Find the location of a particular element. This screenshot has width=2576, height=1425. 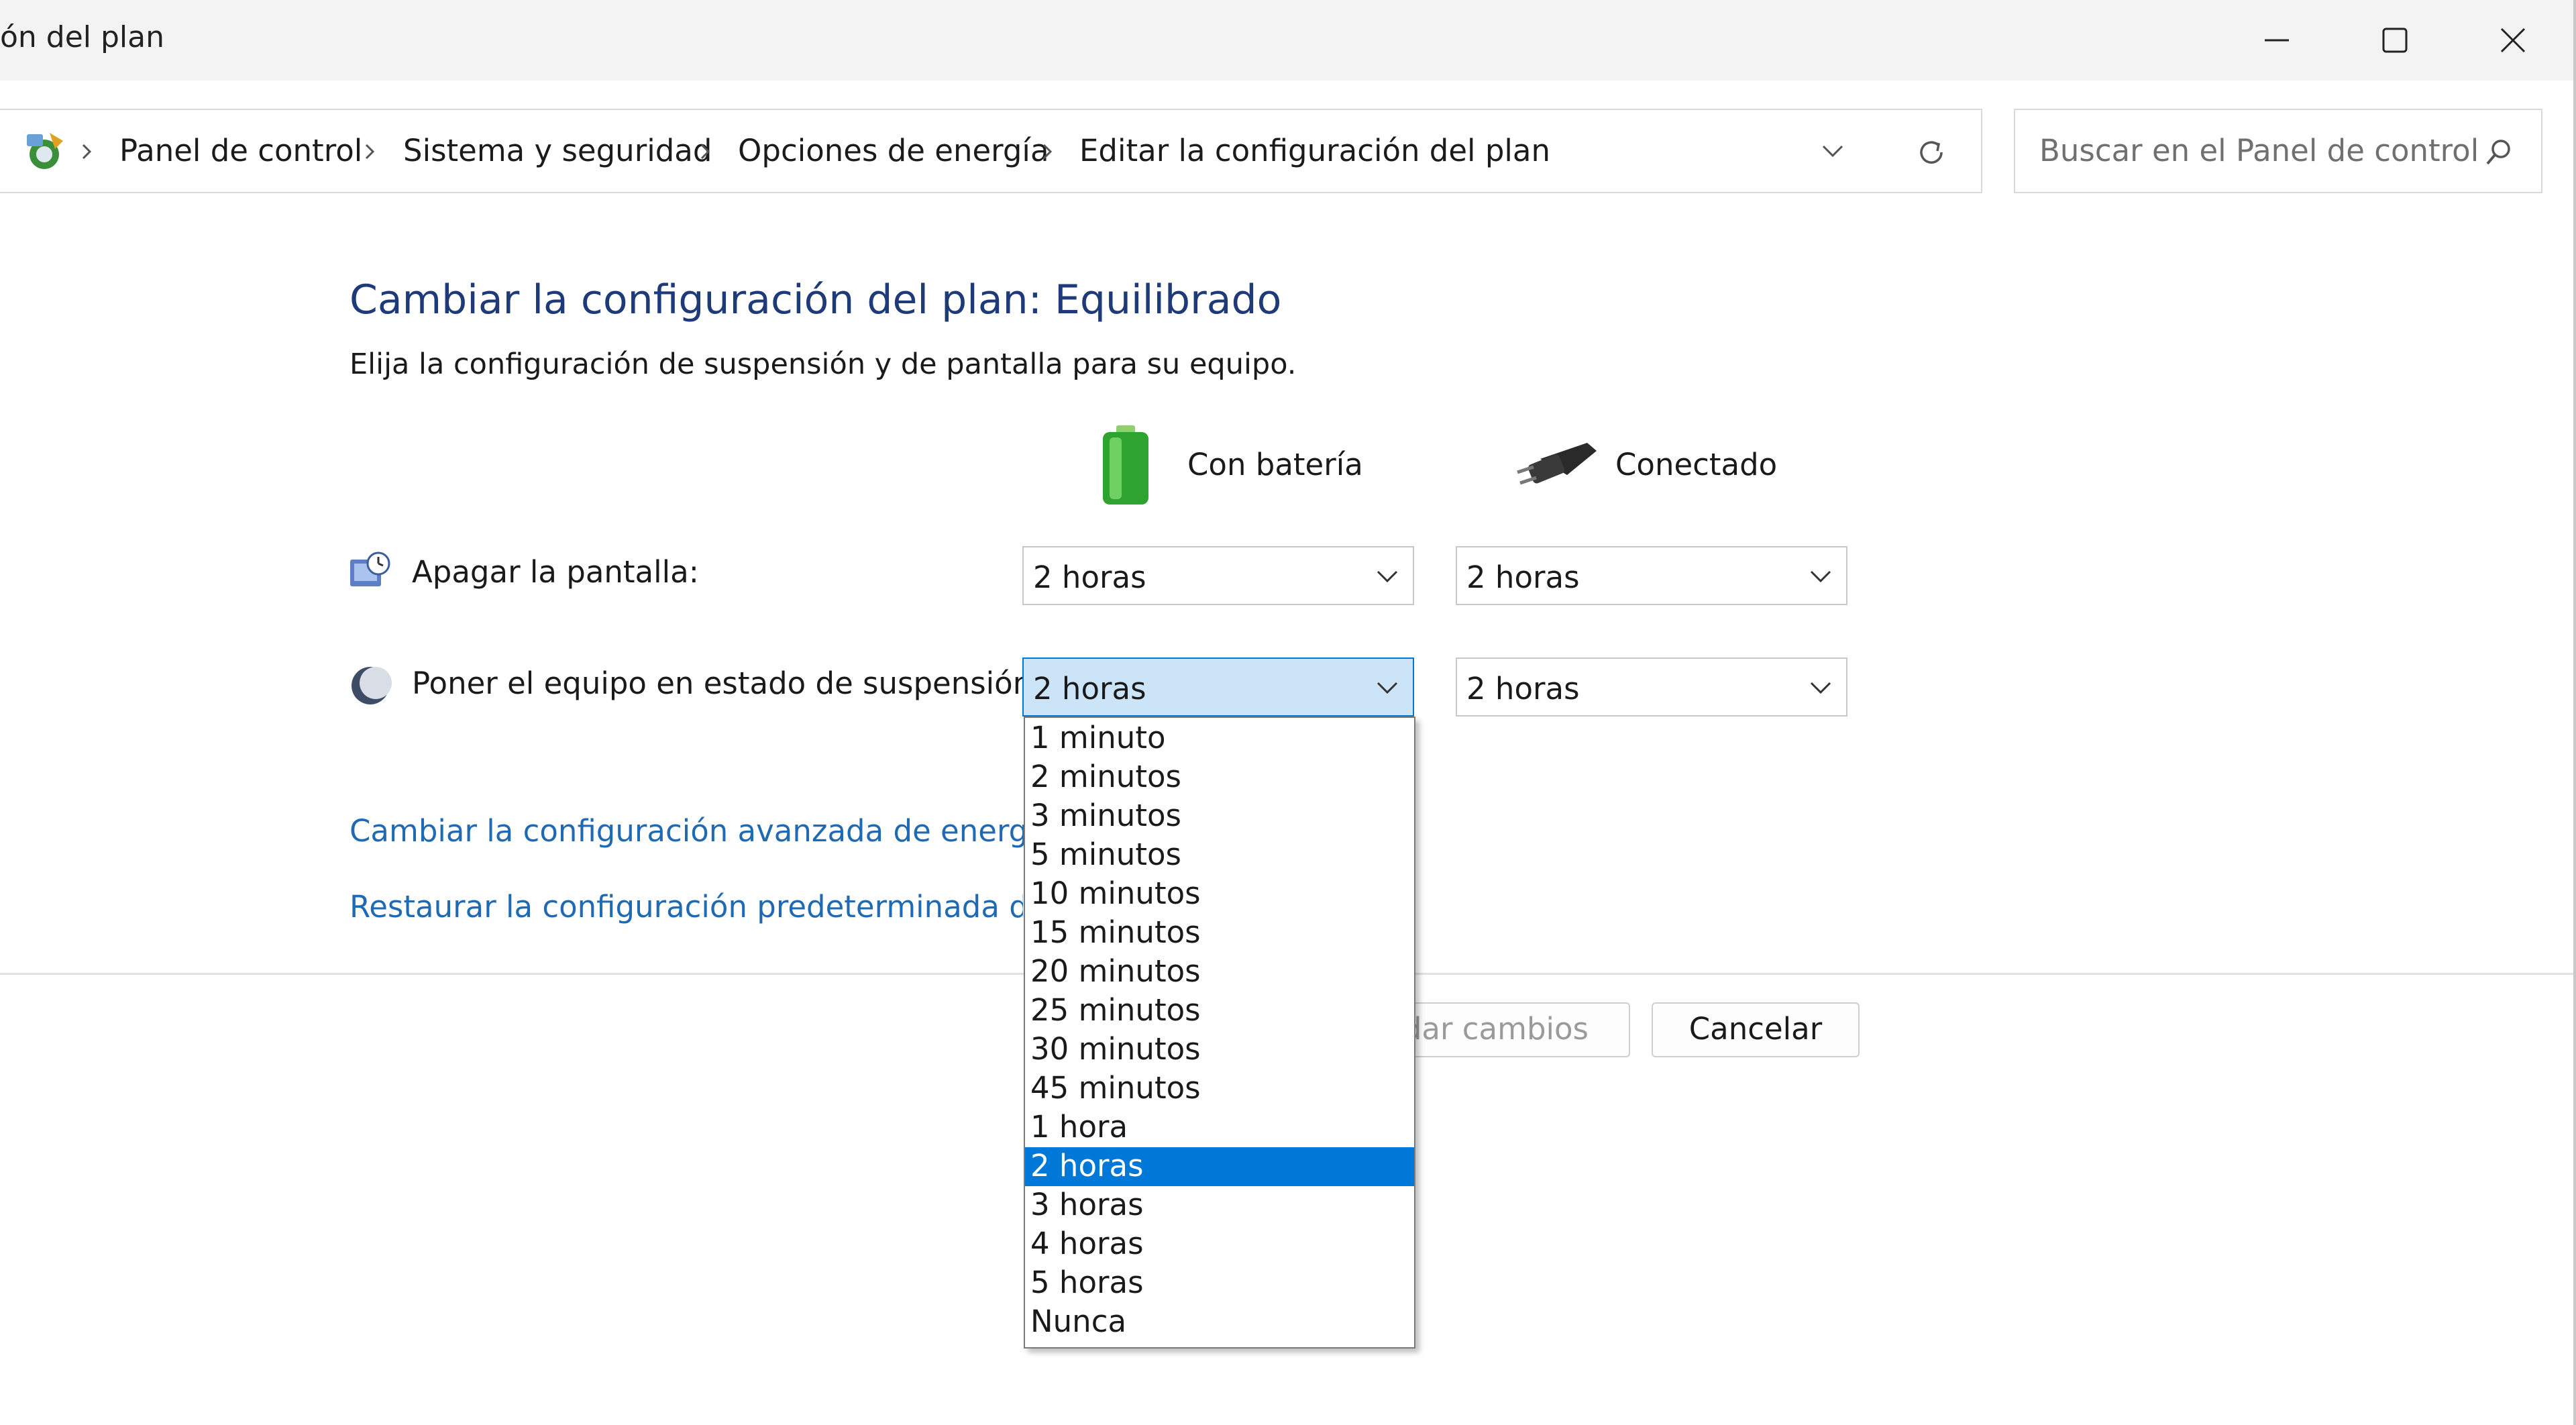

dropdown-option: 2 minutos is located at coordinates (1219, 777).